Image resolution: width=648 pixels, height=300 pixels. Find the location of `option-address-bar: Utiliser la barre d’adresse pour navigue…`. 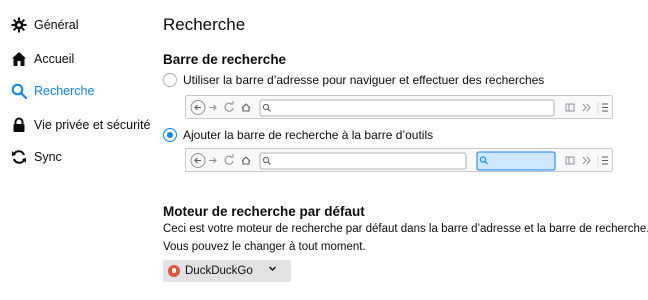

option-address-bar: Utiliser la barre d’adresse pour navigue… is located at coordinates (353, 80).